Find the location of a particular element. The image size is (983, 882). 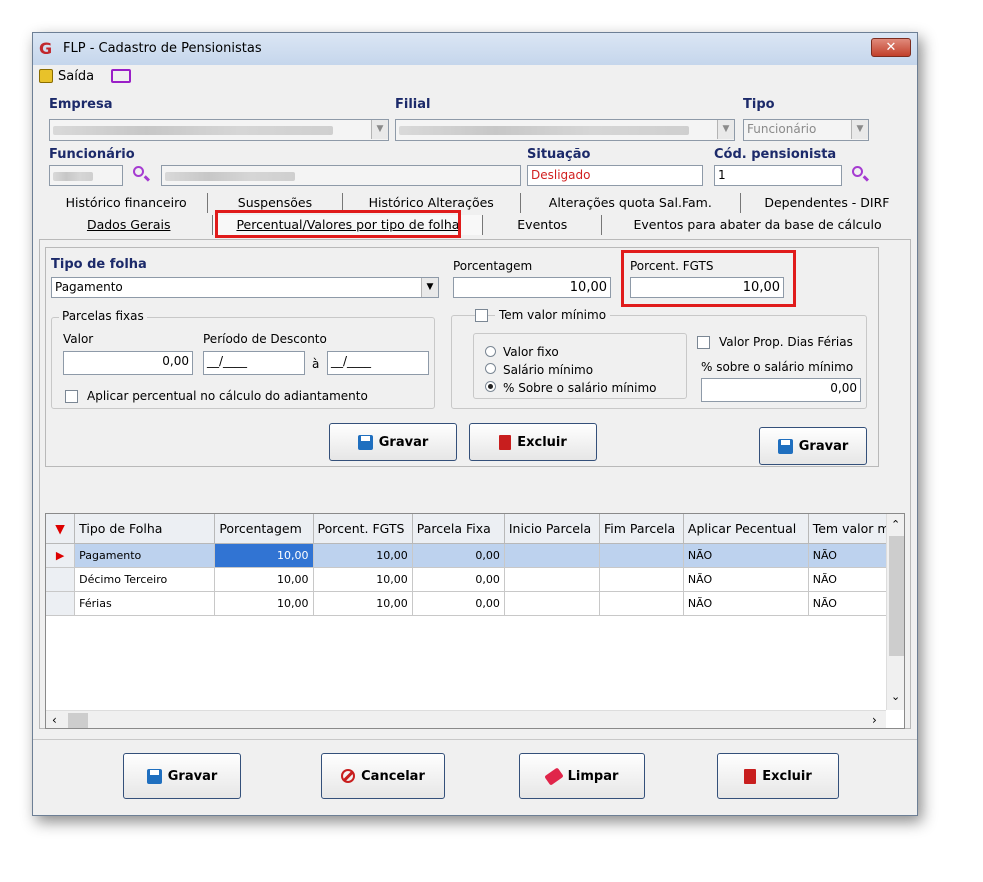

radio-salario-minimo is located at coordinates (490, 368).